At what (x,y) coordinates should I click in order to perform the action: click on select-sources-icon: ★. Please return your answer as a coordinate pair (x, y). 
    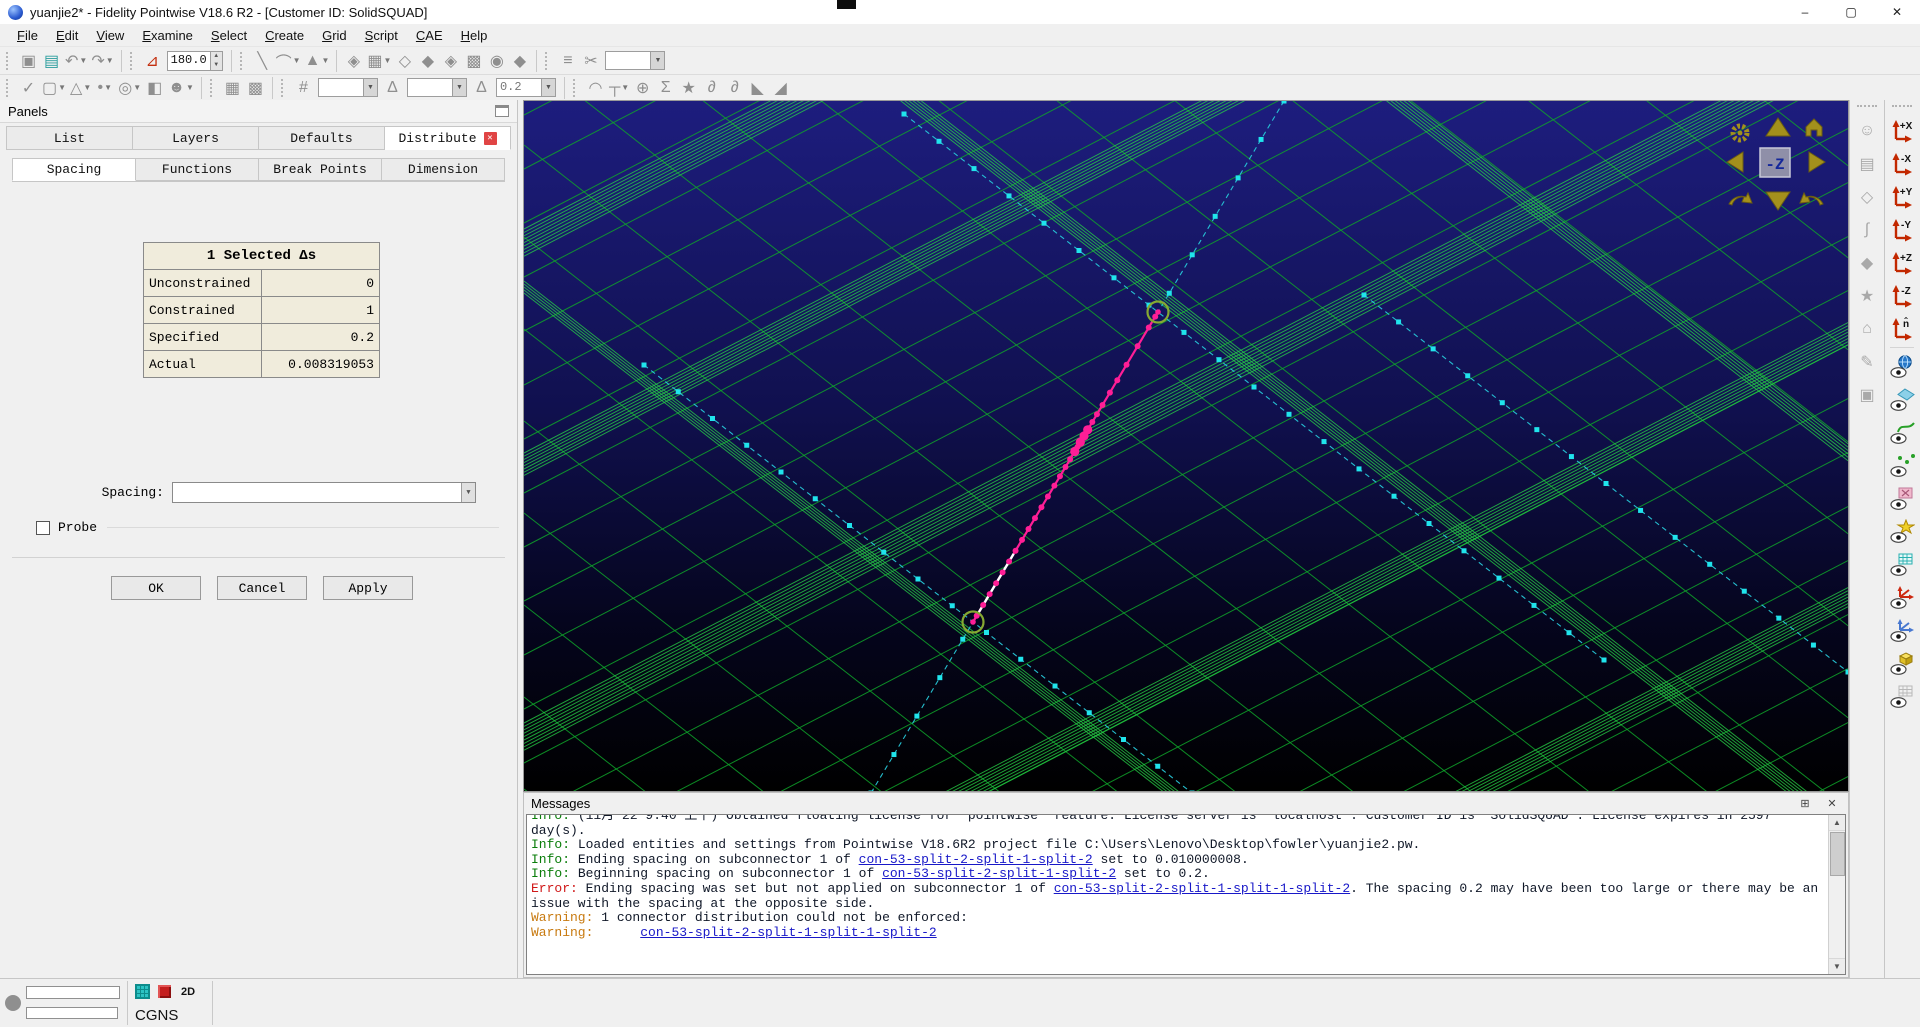
    Looking at the image, I should click on (1867, 295).